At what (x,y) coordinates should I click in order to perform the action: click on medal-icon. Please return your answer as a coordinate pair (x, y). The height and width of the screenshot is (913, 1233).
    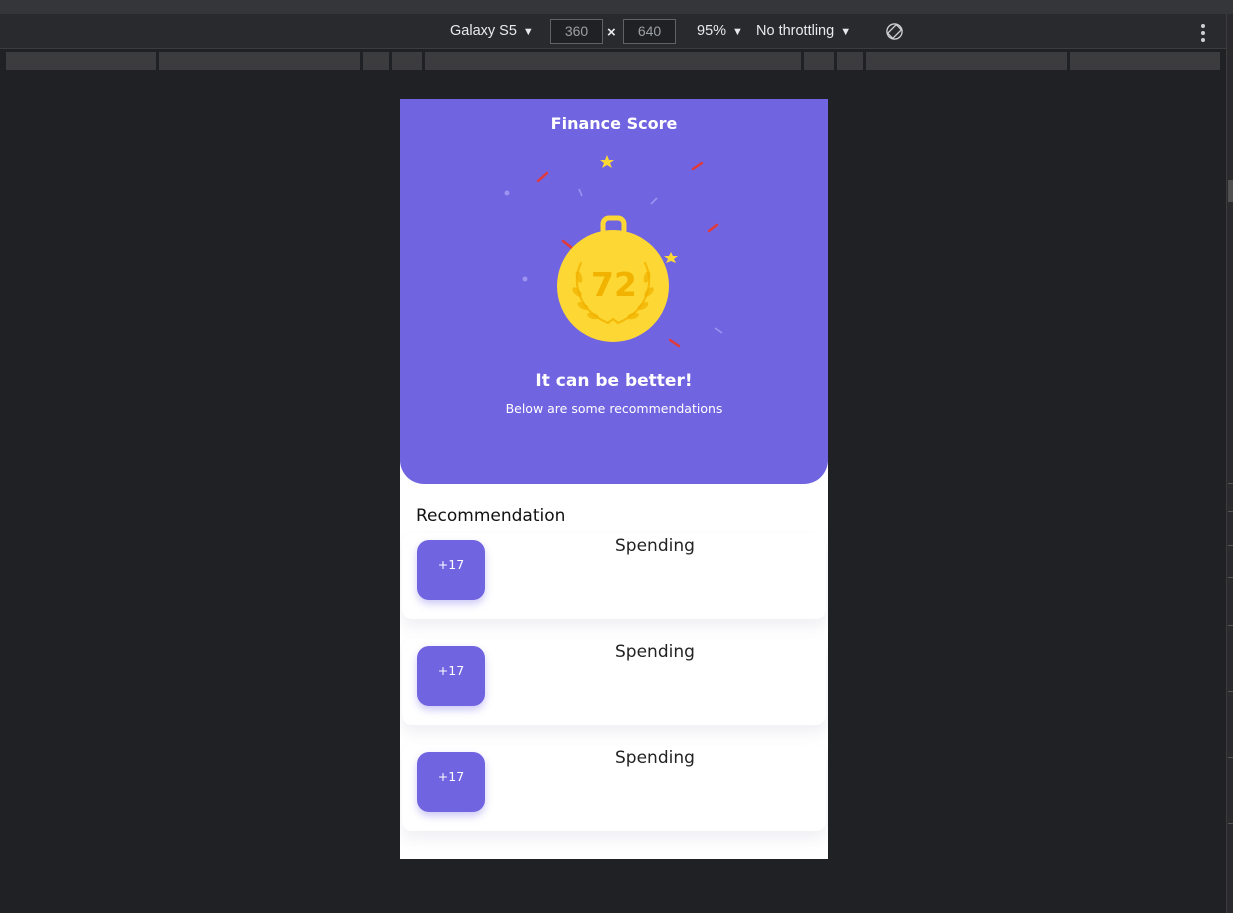
    Looking at the image, I should click on (613, 251).